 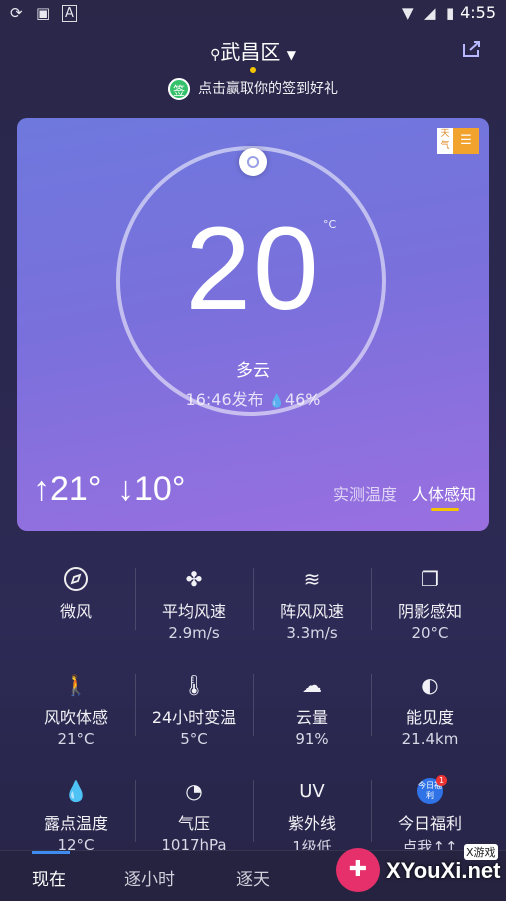 I want to click on detail-label: 微风, so click(x=75, y=611).